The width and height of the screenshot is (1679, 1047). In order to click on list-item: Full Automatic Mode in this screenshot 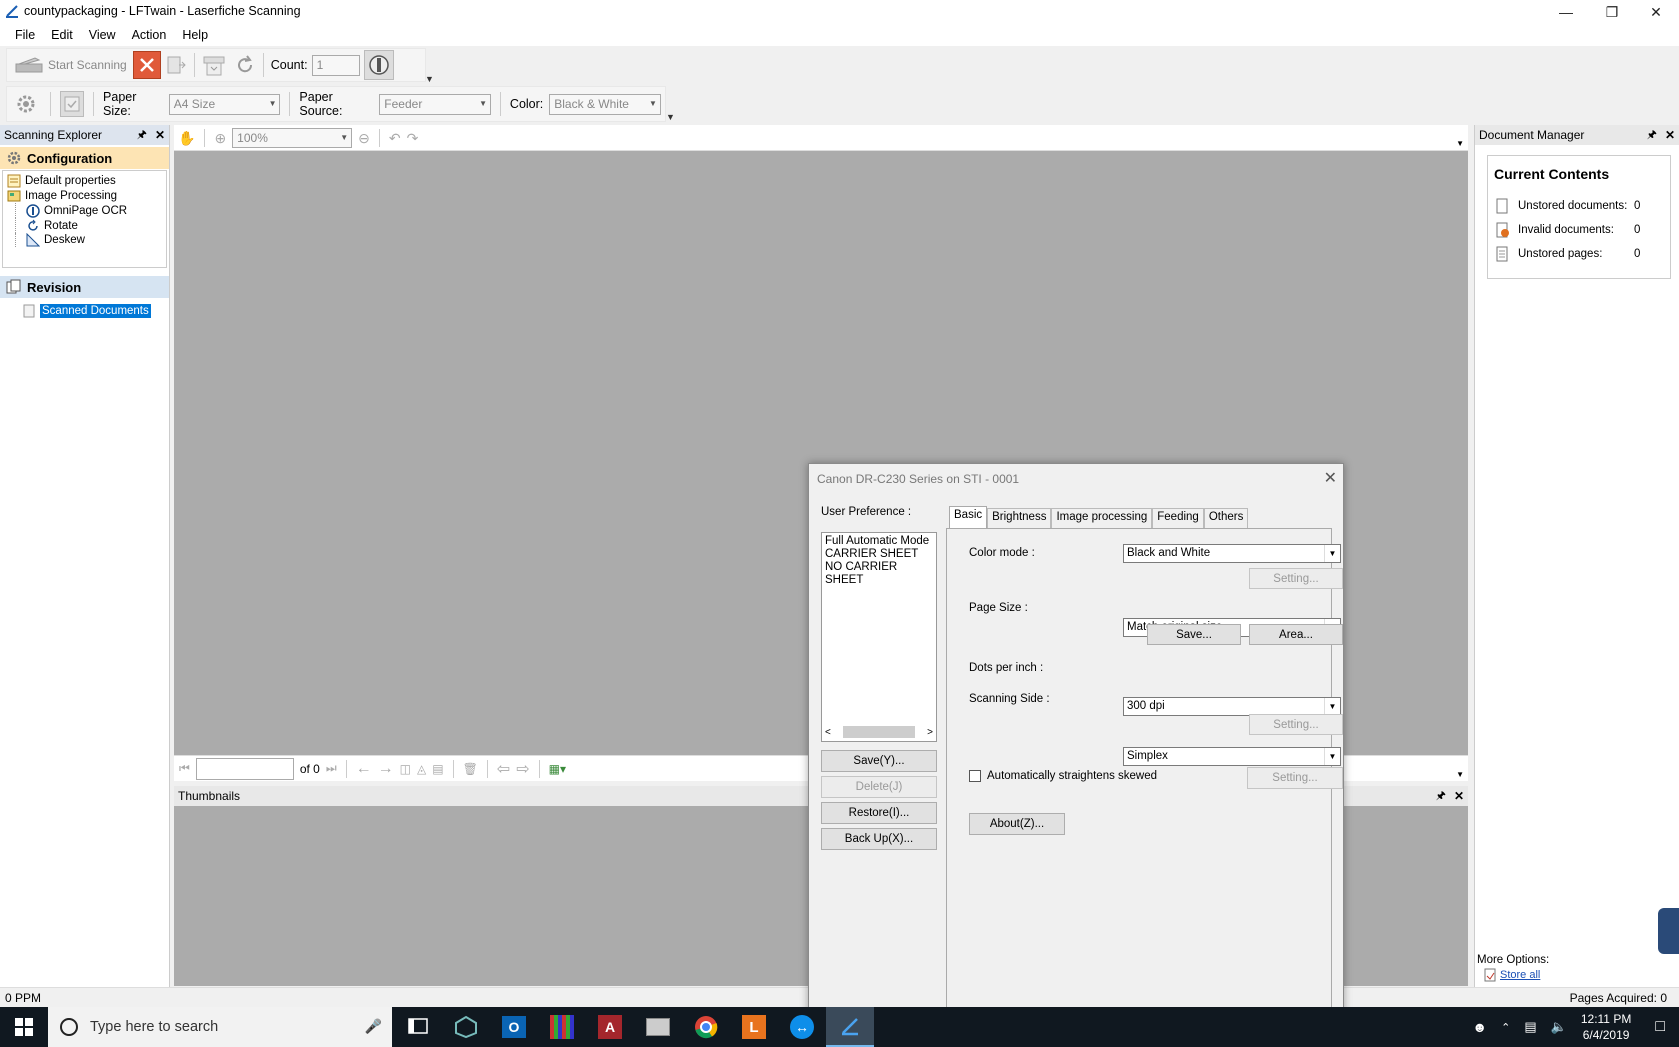, I will do `click(879, 541)`.